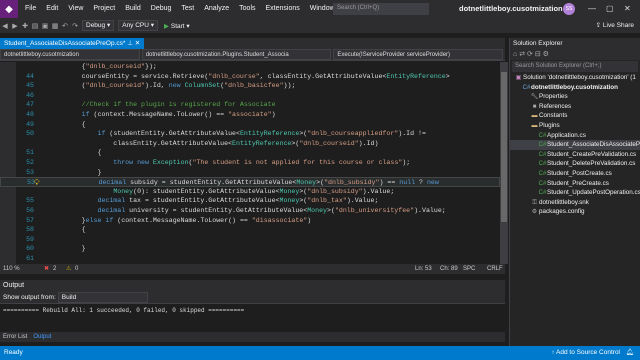  I want to click on cs-file-icon: C#, so click(542, 154).